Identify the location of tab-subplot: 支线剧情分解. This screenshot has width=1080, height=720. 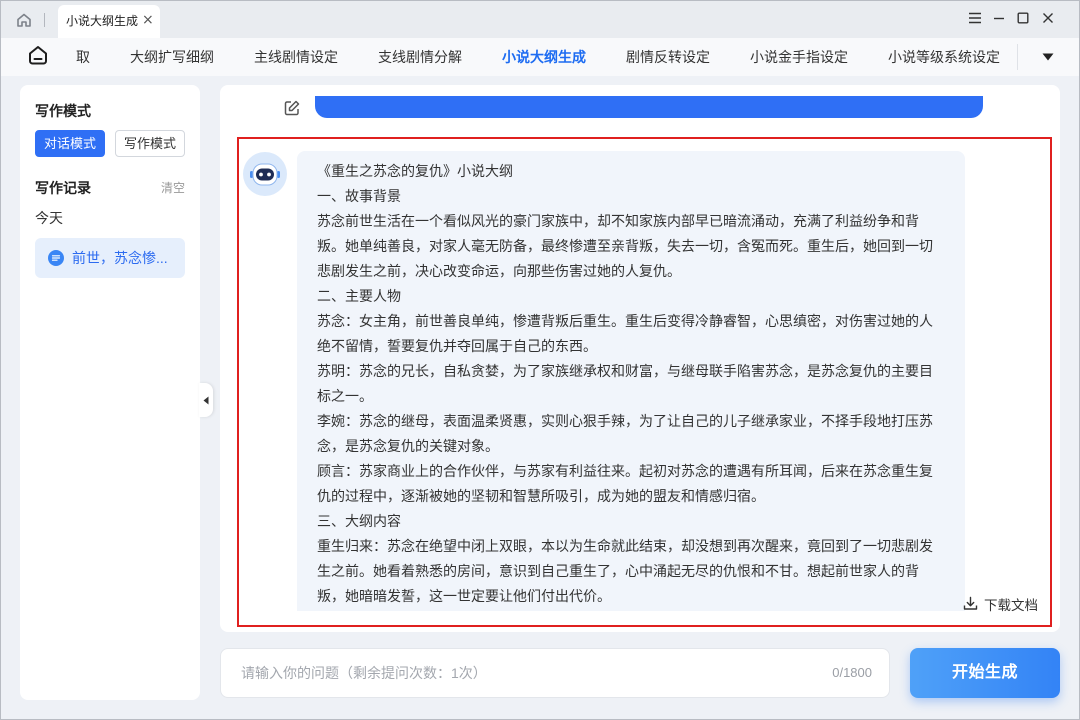
(420, 57).